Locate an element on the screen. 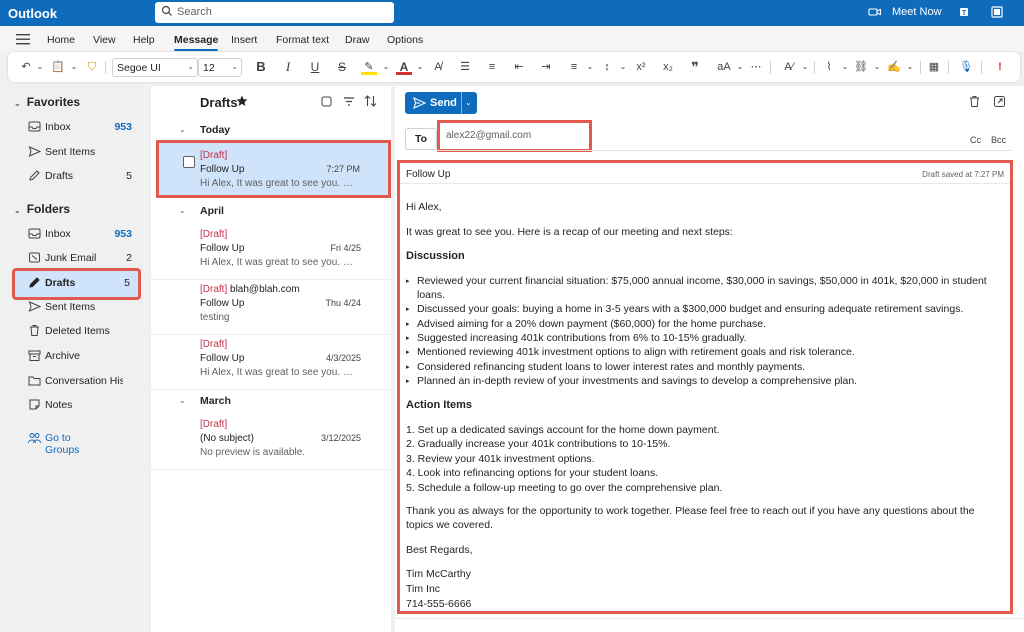  align-icon: ≡ is located at coordinates (574, 67).